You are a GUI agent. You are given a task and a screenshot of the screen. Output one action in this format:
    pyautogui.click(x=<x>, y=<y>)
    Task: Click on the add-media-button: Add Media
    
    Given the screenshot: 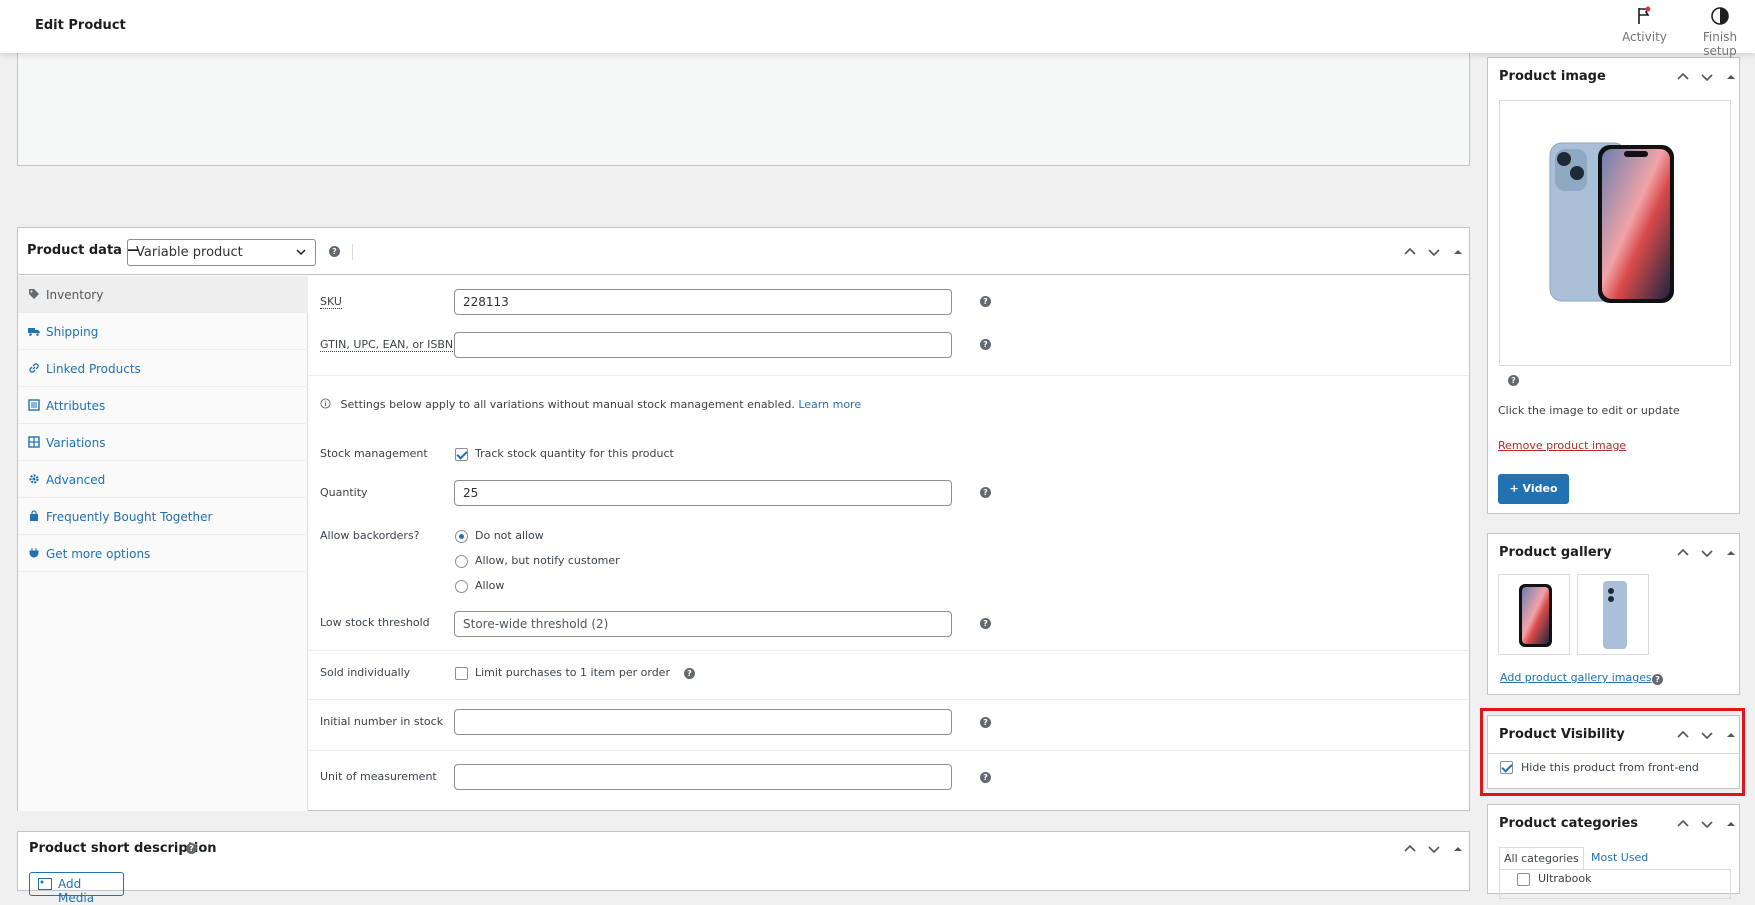 What is the action you would take?
    pyautogui.click(x=76, y=888)
    